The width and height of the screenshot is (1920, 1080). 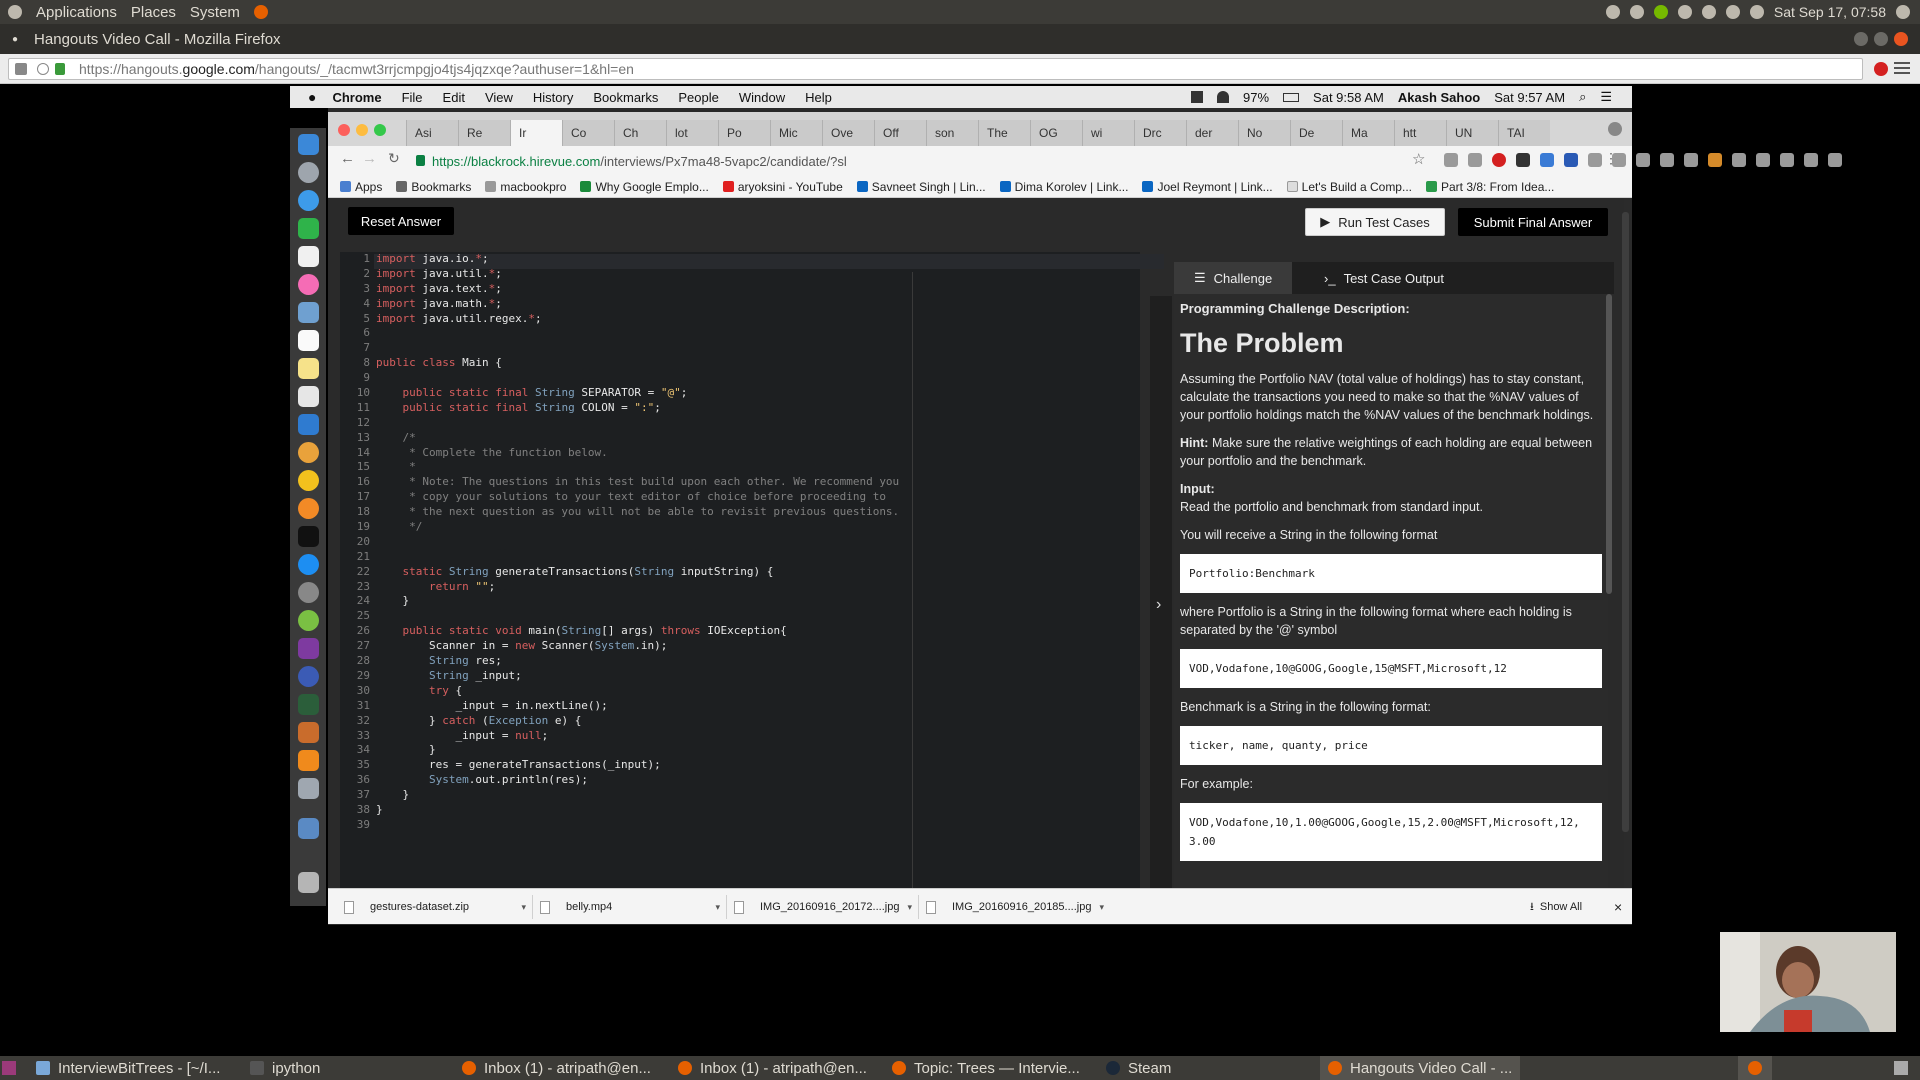 I want to click on page-scrollbar, so click(x=1625, y=522).